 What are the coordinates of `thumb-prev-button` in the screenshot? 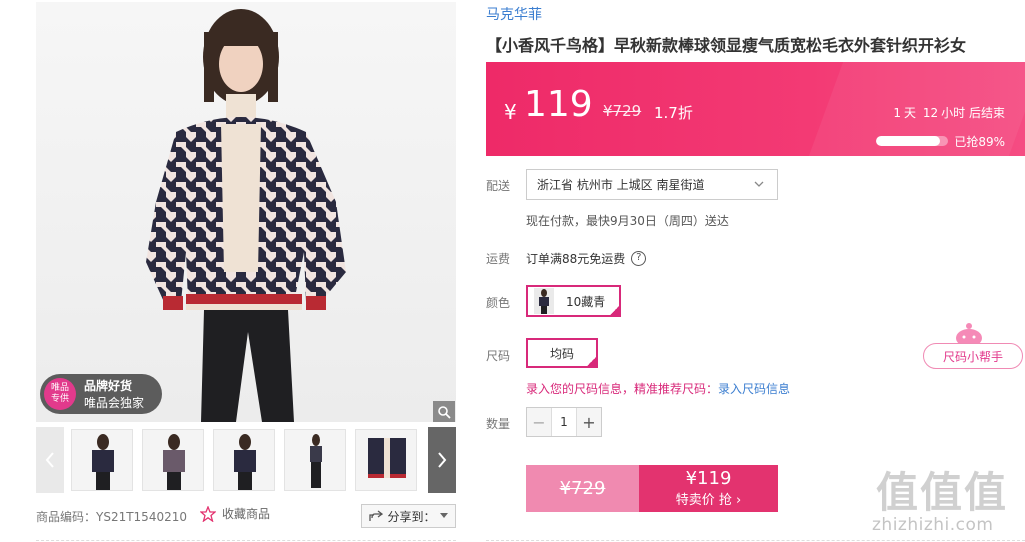 It's located at (50, 460).